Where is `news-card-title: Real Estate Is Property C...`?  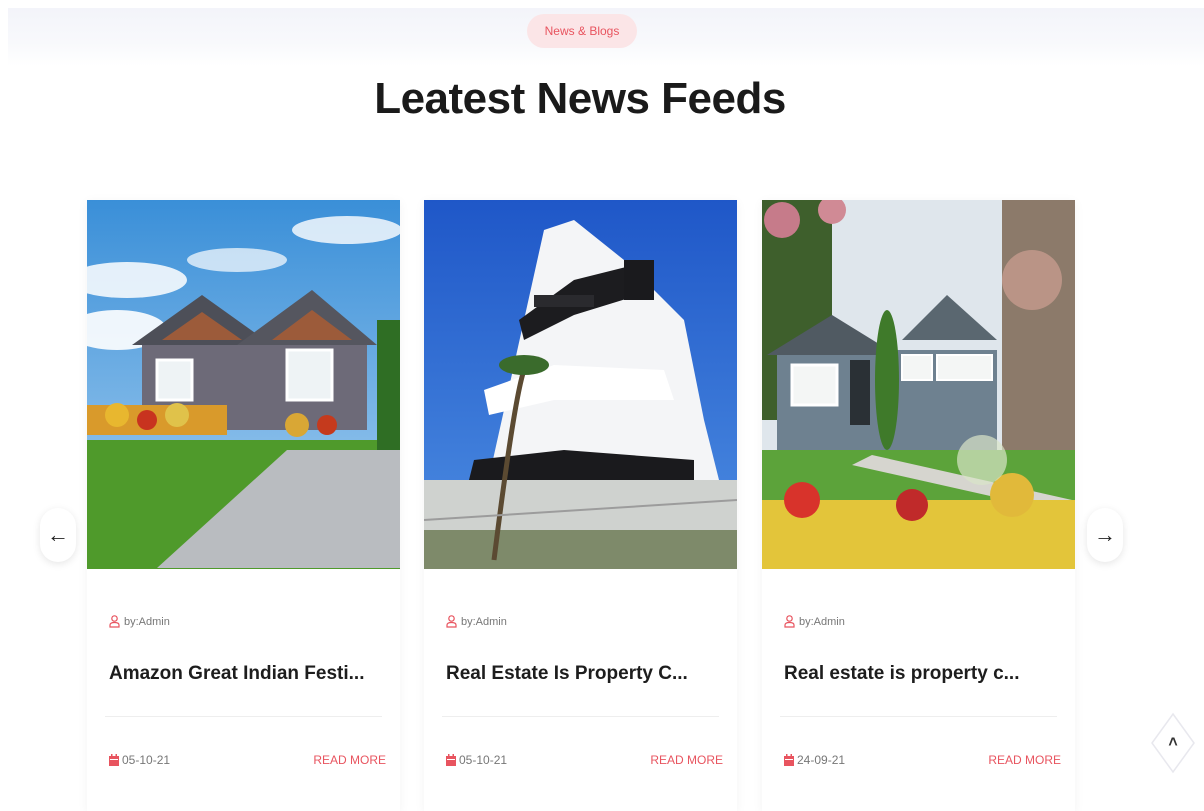
news-card-title: Real Estate Is Property C... is located at coordinates (581, 674).